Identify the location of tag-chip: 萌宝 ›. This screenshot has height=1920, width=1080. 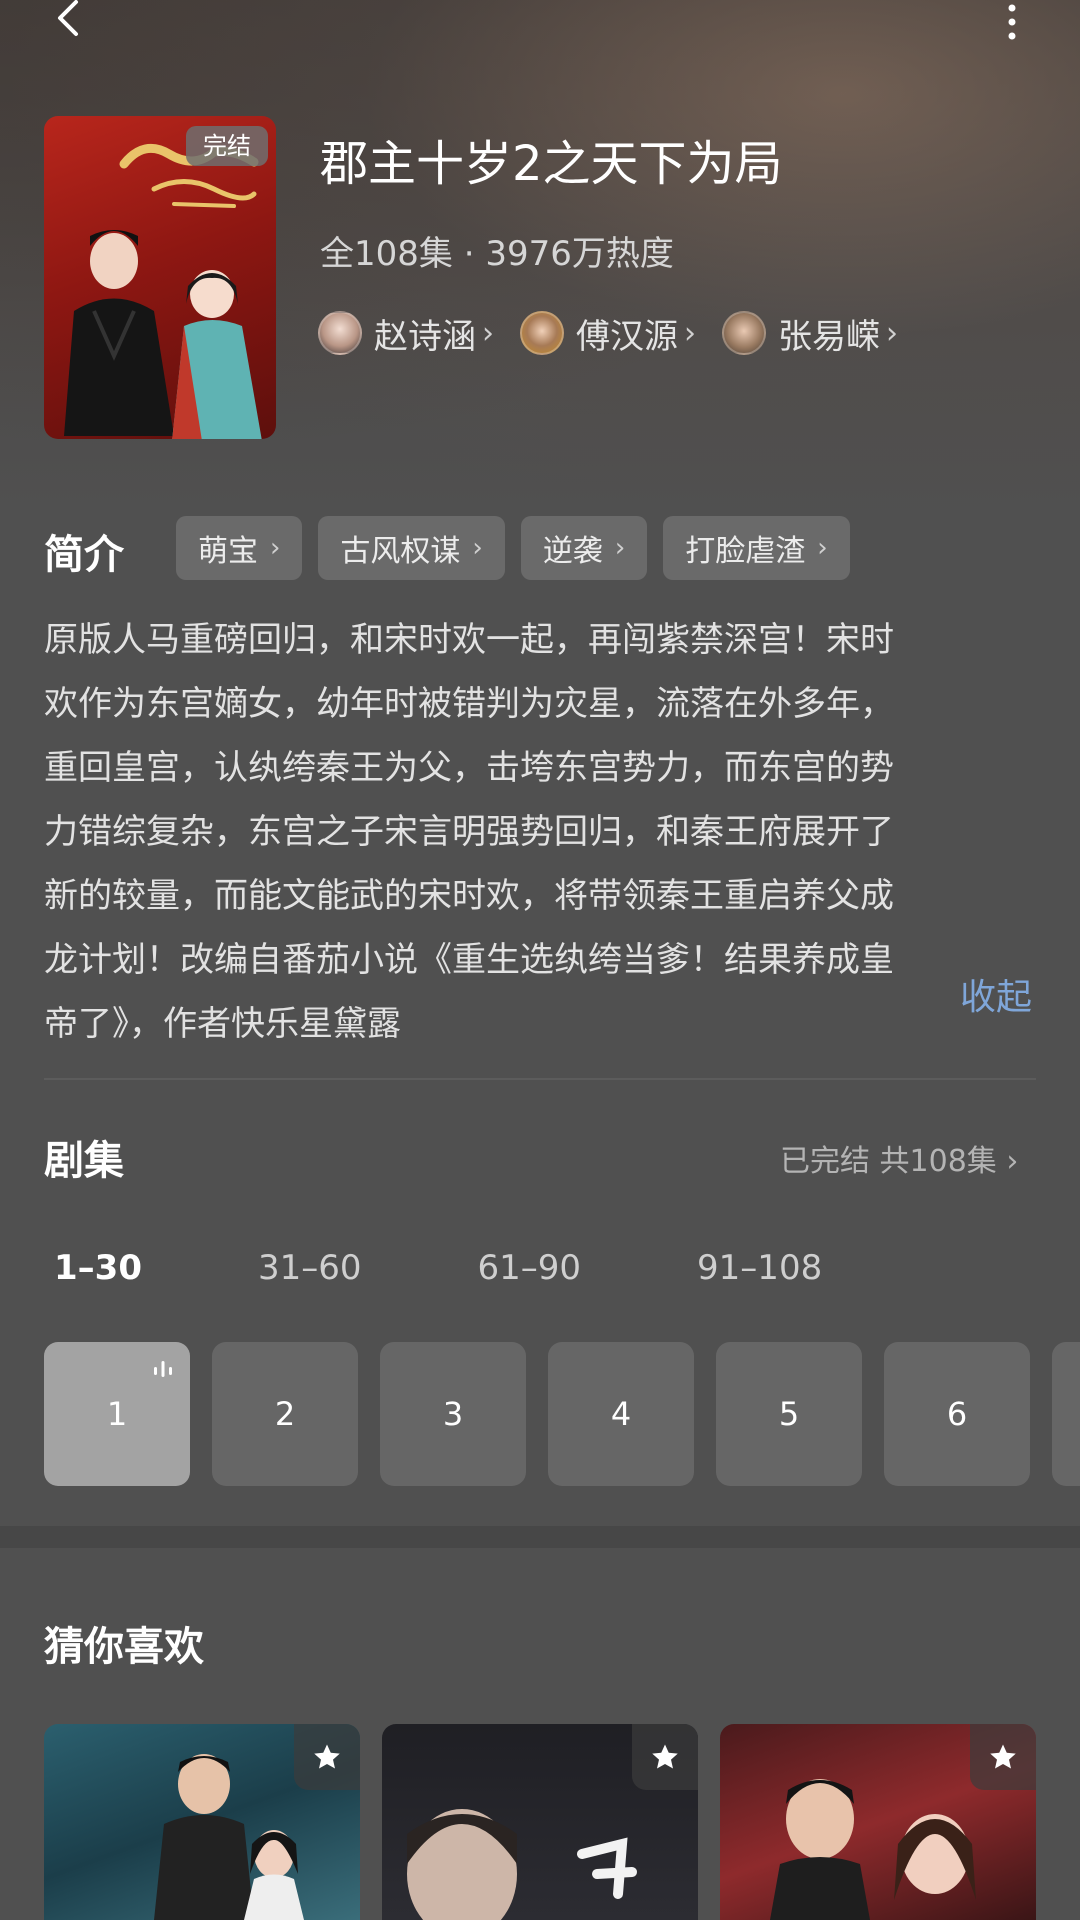
(239, 548).